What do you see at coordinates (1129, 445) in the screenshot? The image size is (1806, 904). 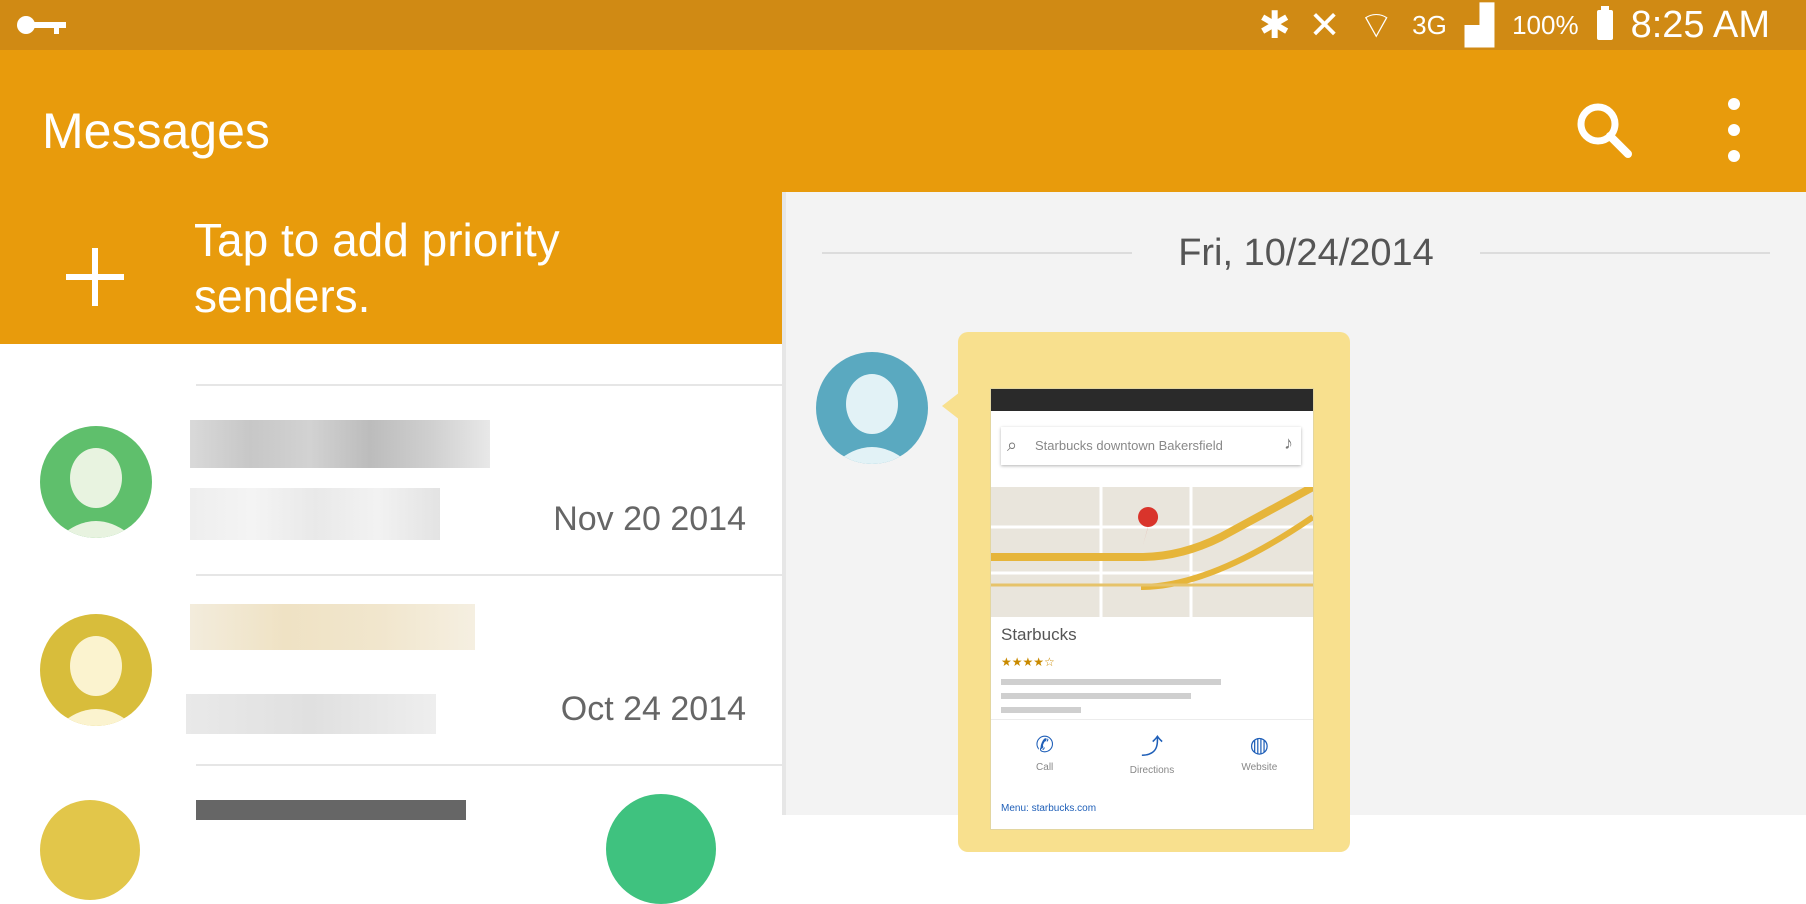 I see `attachment-search-text: Starbucks downtown Bakersfield` at bounding box center [1129, 445].